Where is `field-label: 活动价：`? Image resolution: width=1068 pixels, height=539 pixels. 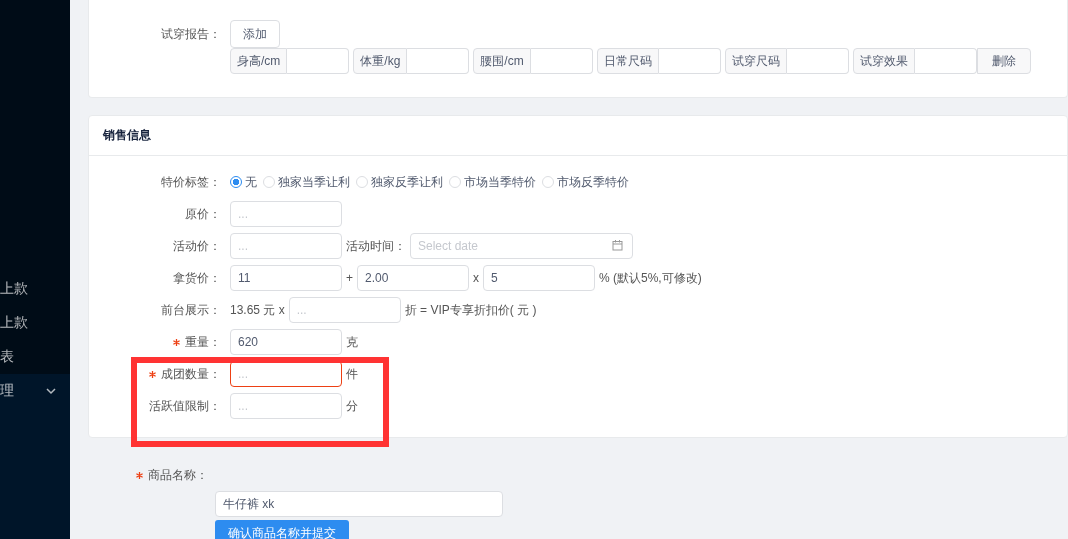 field-label: 活动价： is located at coordinates (197, 245).